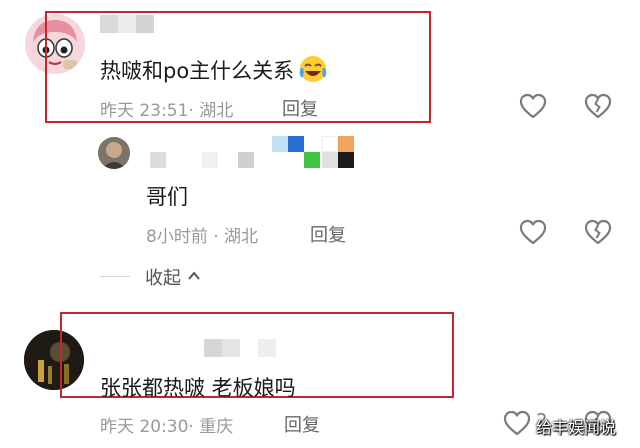 The width and height of the screenshot is (640, 448). Describe the element at coordinates (197, 71) in the screenshot. I see `comment-text-label: 热啵和po主什么关系` at that location.